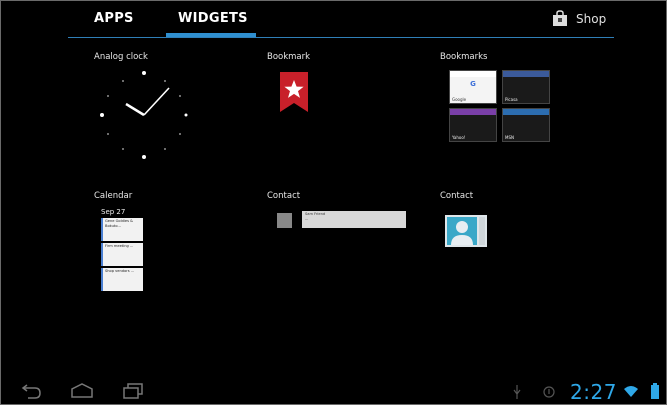 The height and width of the screenshot is (405, 667). Describe the element at coordinates (113, 196) in the screenshot. I see `widget-label-calendar: Calendar` at that location.